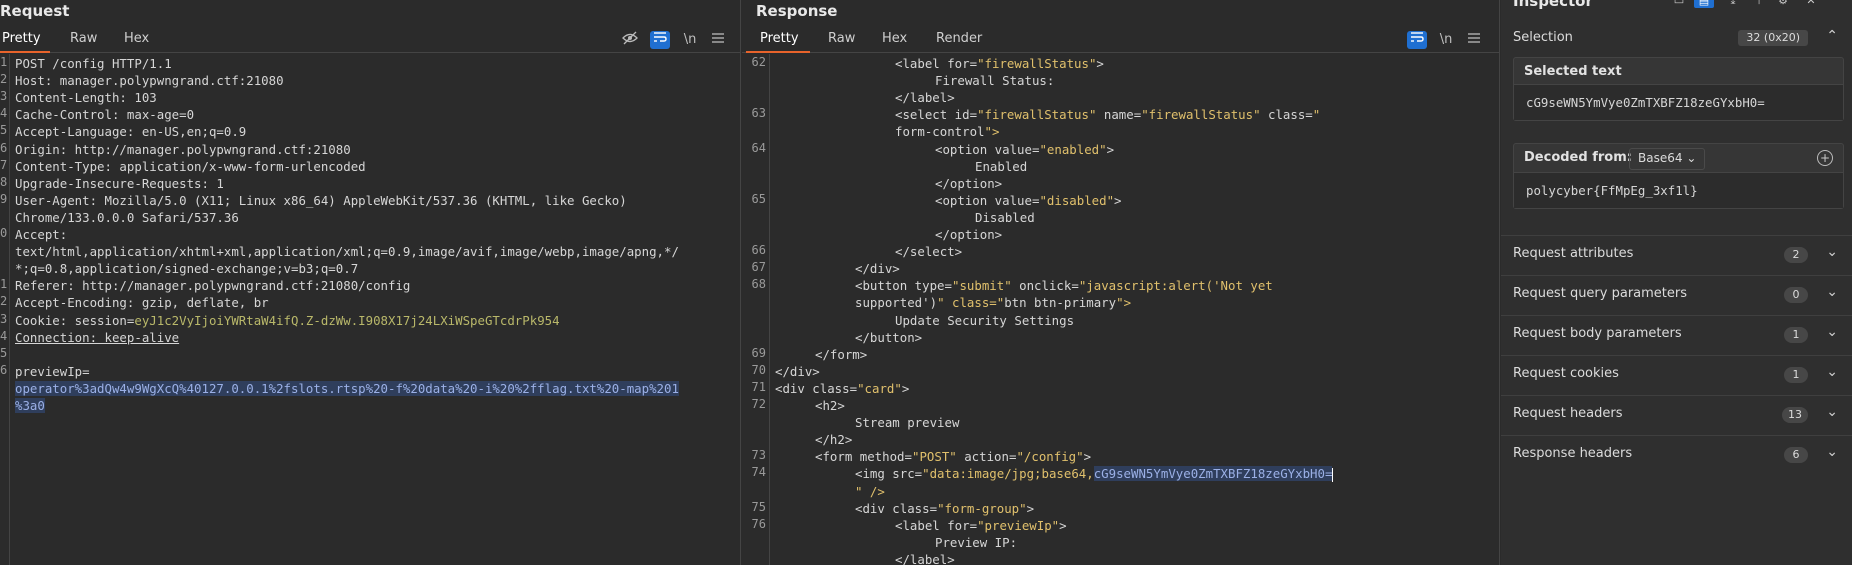  Describe the element at coordinates (1660, 158) in the screenshot. I see `decoding-format-value: Base64` at that location.